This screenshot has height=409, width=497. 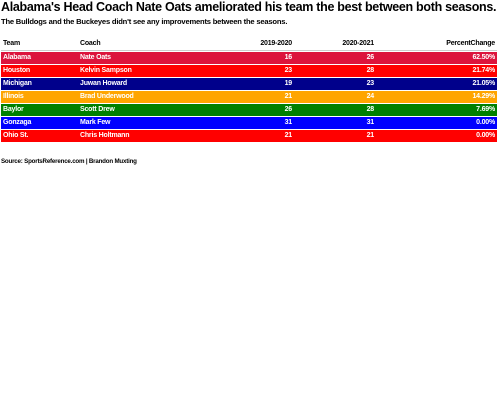 I want to click on coach-cell: Kelvin Sampson, so click(x=106, y=70).